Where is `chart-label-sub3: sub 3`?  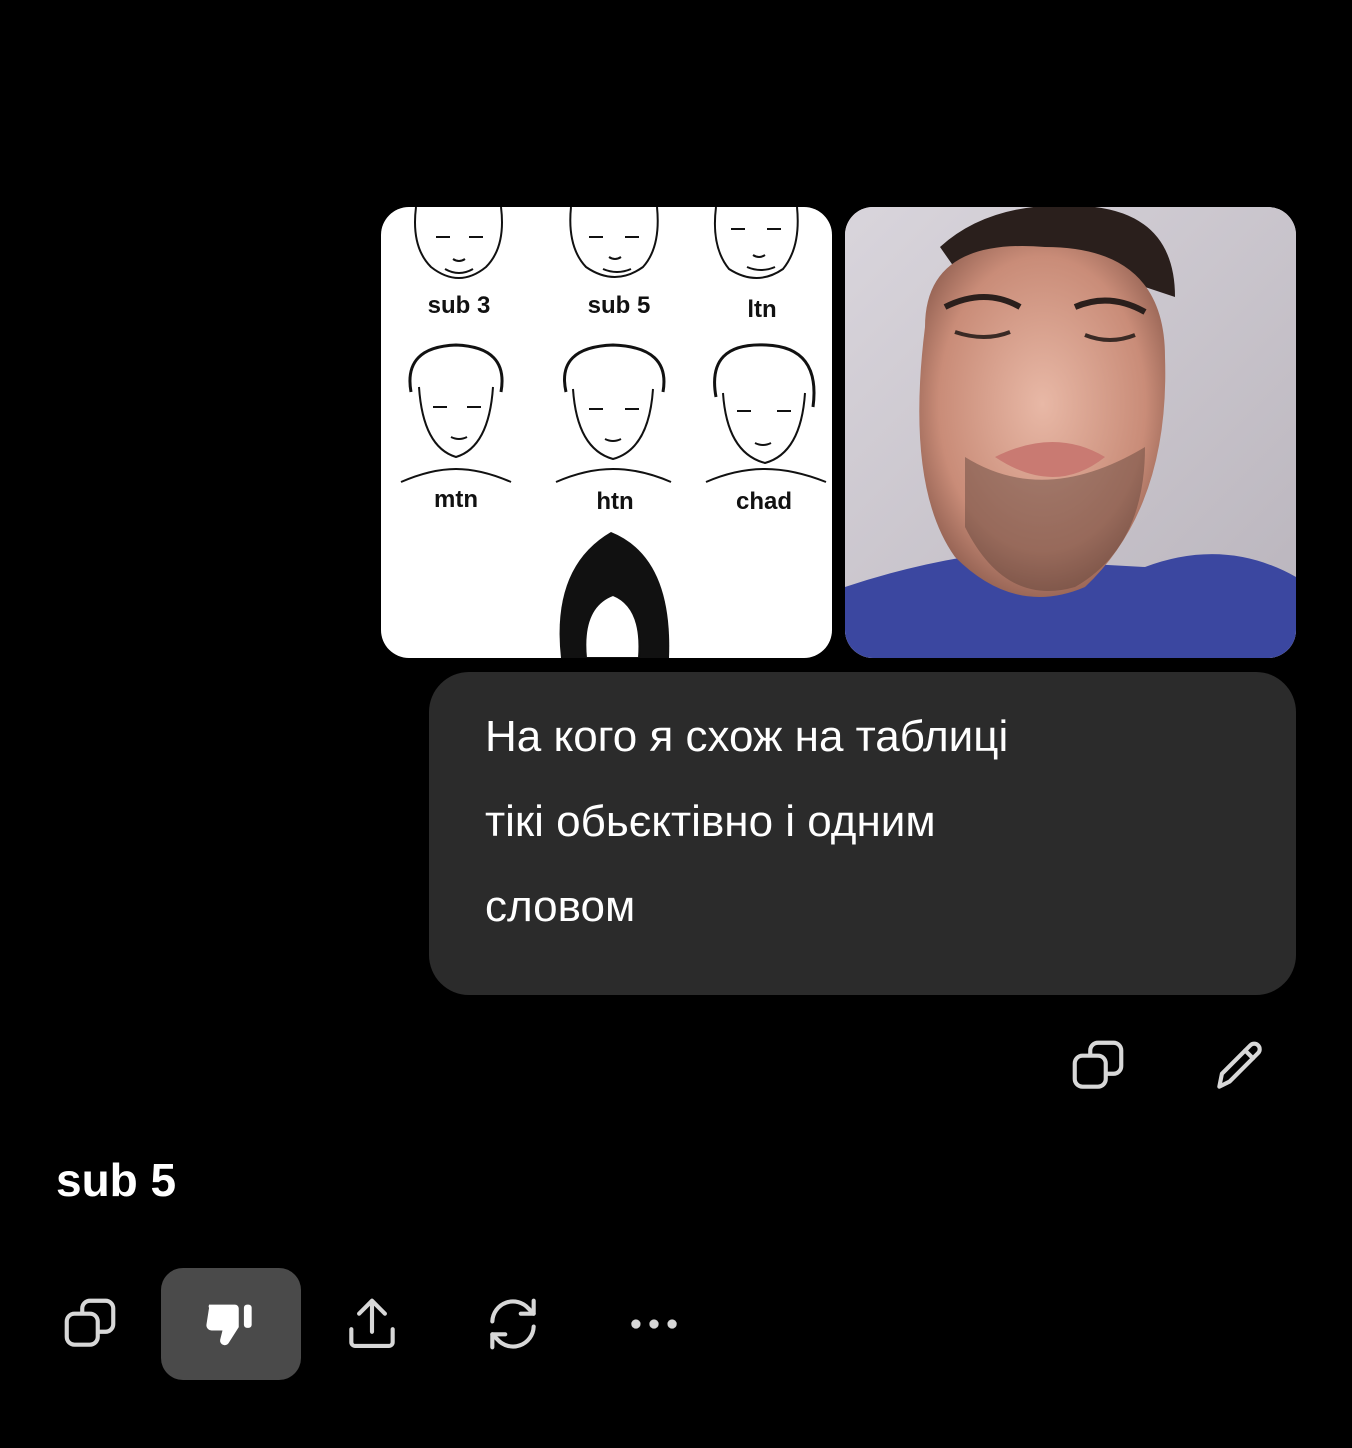
chart-label-sub3: sub 3 is located at coordinates (459, 305).